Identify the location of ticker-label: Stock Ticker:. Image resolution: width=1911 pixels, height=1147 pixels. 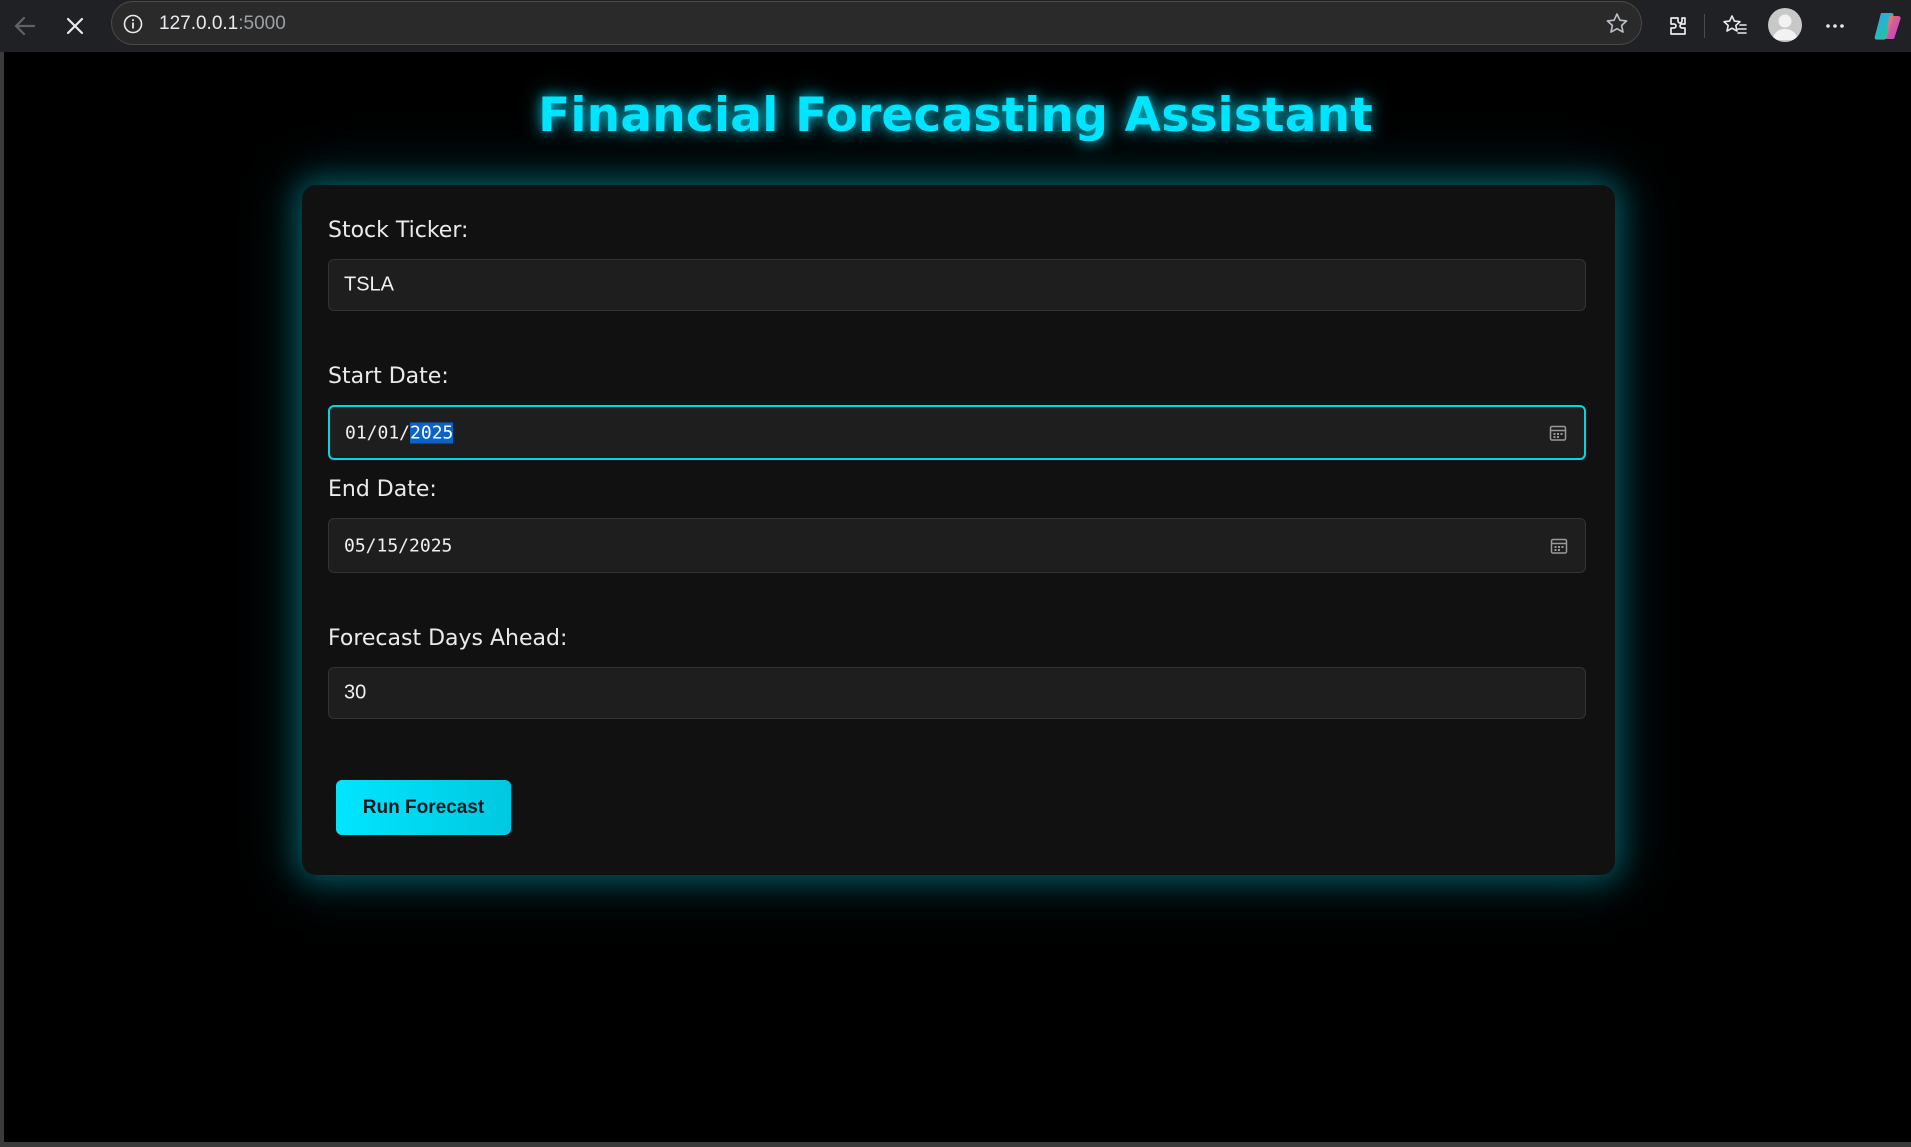
(398, 230).